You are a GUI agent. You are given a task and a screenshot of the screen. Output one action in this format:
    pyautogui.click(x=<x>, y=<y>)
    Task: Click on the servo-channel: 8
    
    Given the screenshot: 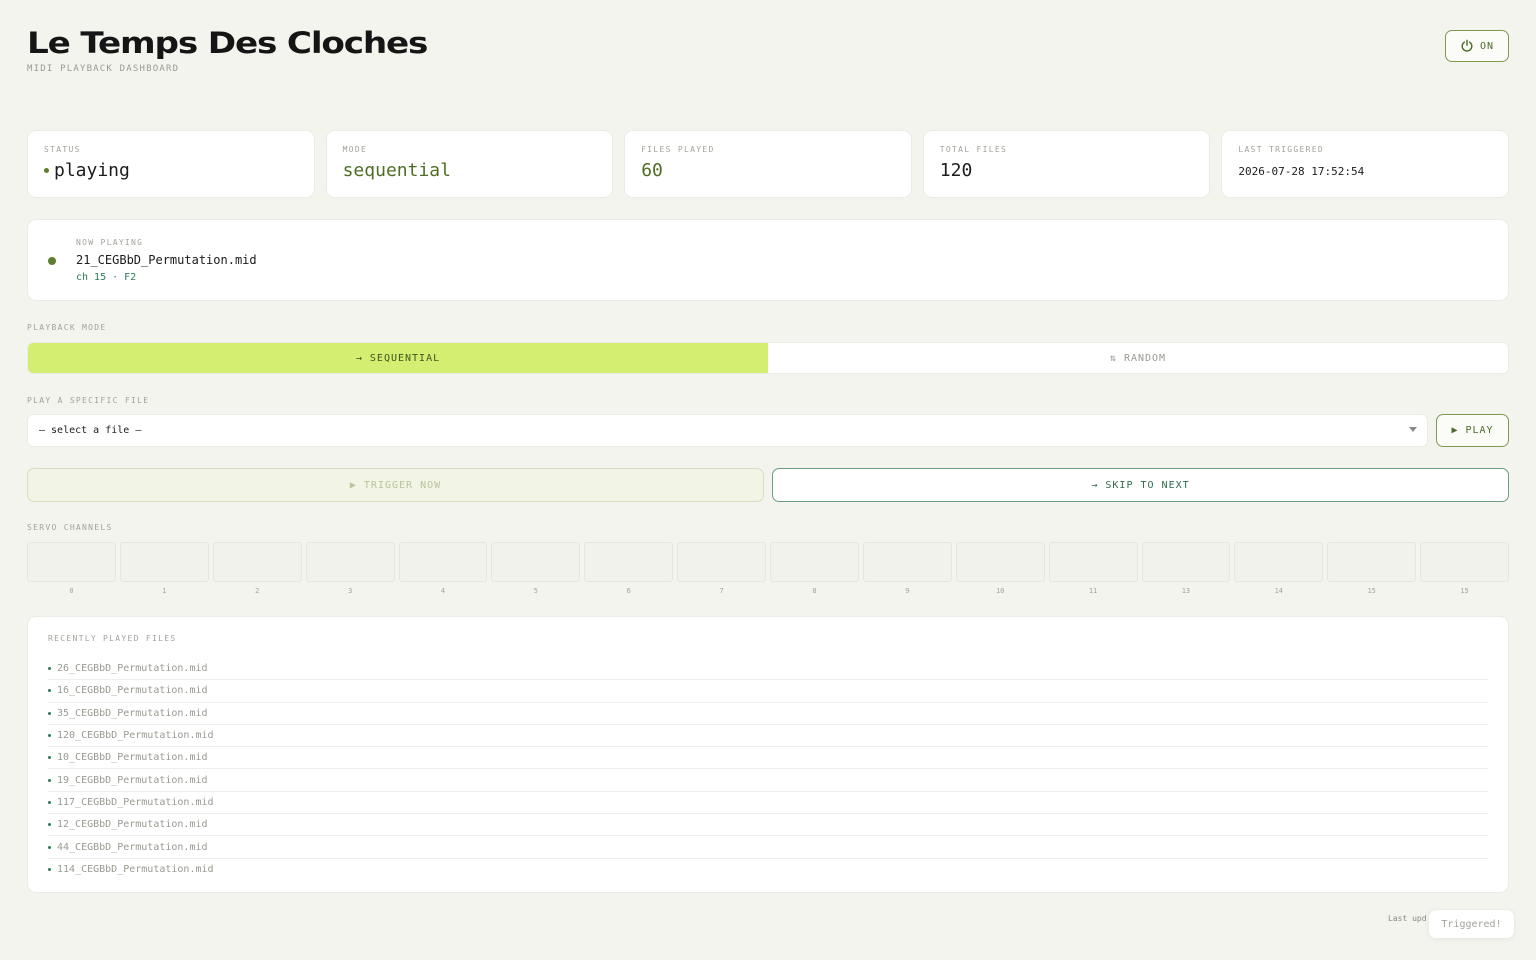 What is the action you would take?
    pyautogui.click(x=814, y=568)
    